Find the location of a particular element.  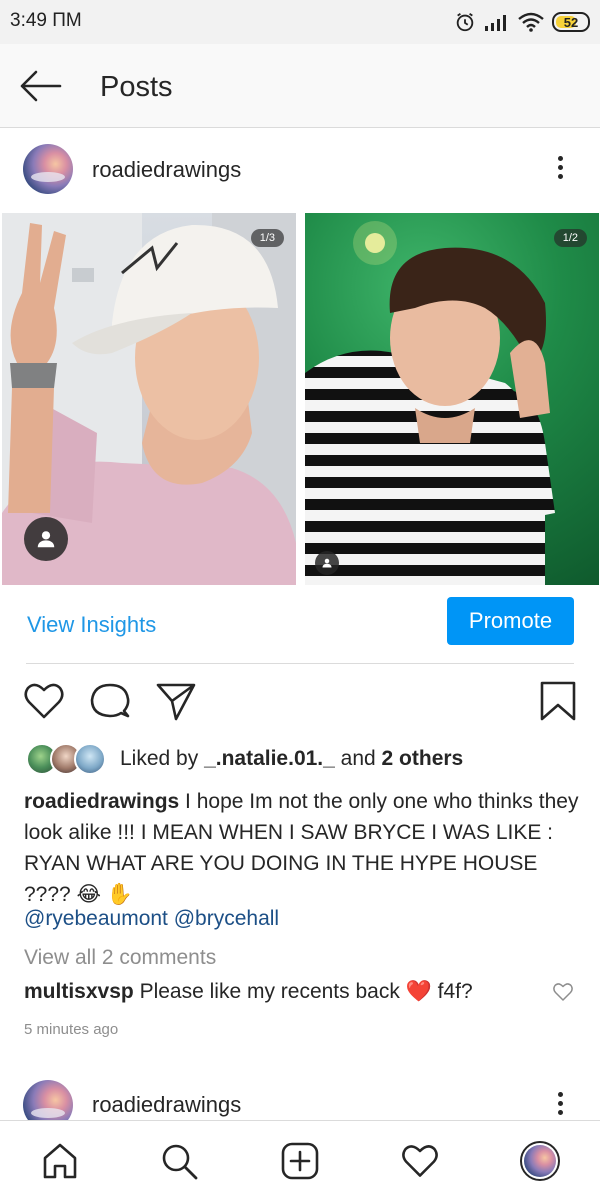

send-icon is located at coordinates (176, 701).